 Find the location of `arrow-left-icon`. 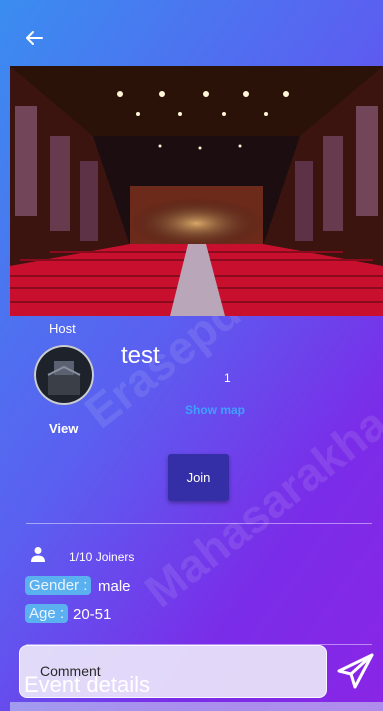

arrow-left-icon is located at coordinates (34, 38).